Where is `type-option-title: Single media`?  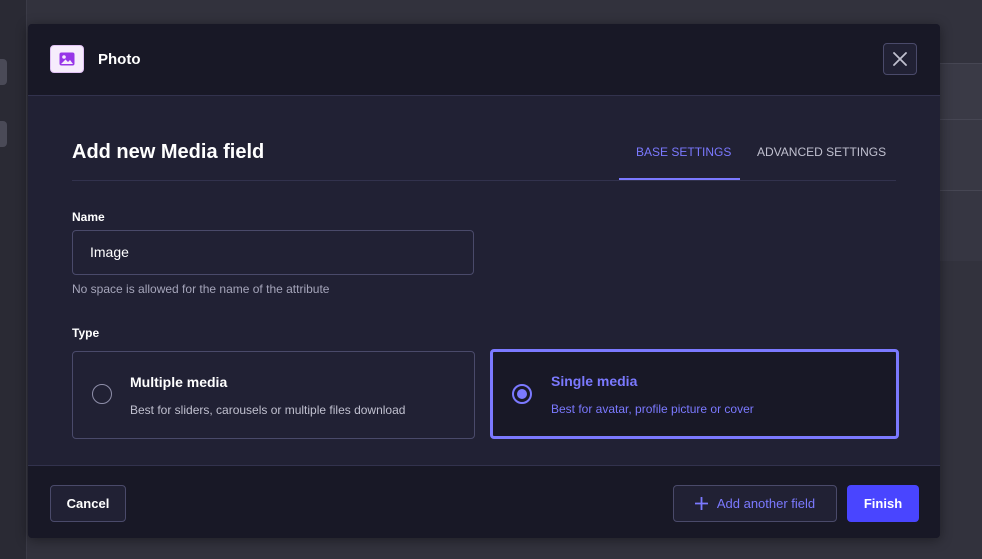
type-option-title: Single media is located at coordinates (594, 381).